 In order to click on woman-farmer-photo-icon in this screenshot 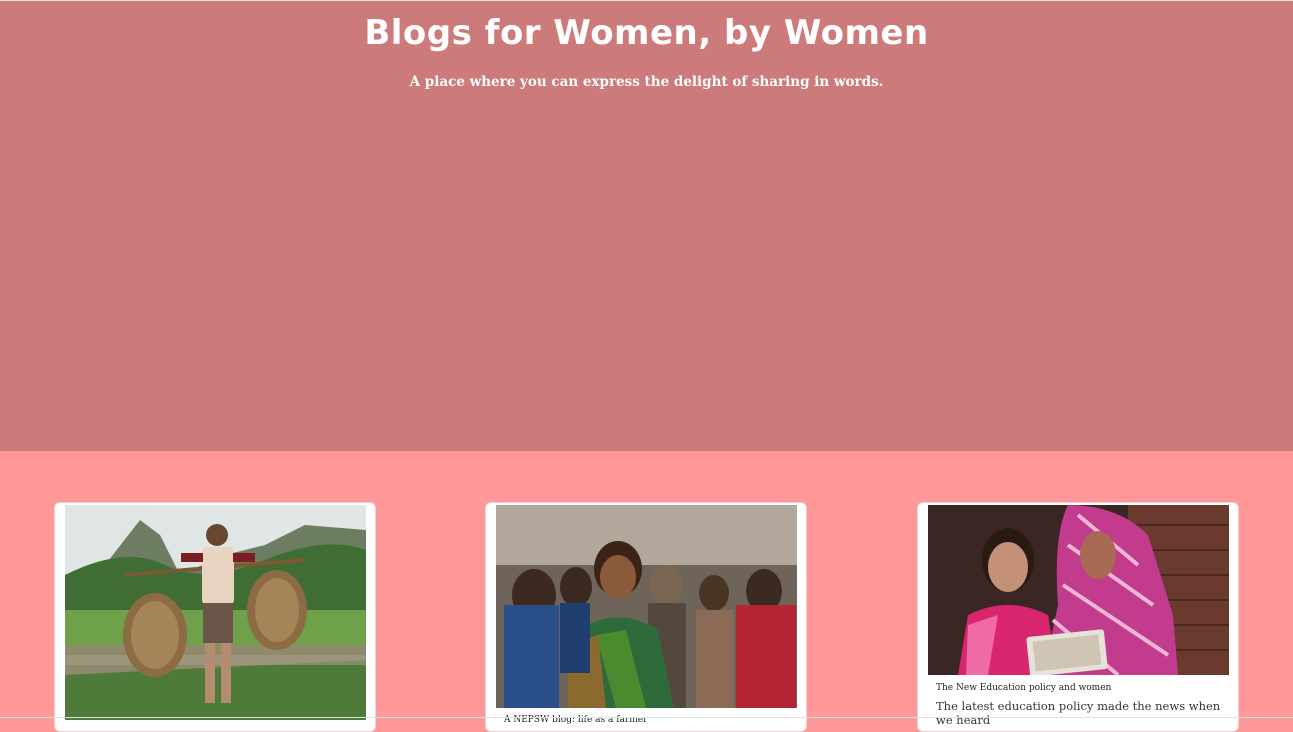, I will do `click(215, 612)`.